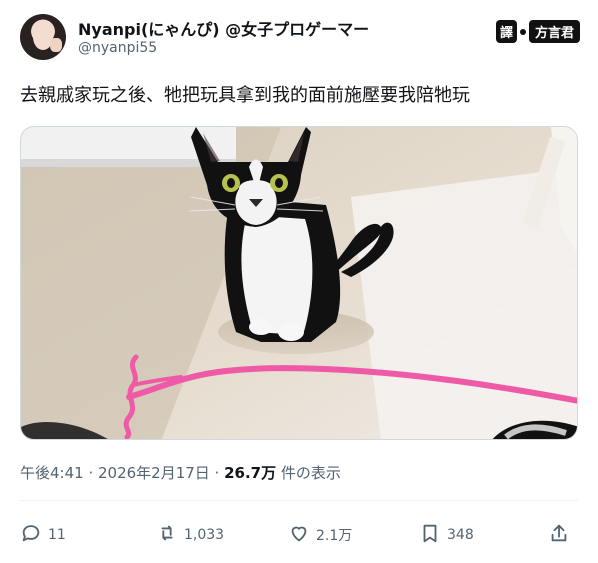  I want to click on tweet-views-count: 26.7万, so click(250, 473).